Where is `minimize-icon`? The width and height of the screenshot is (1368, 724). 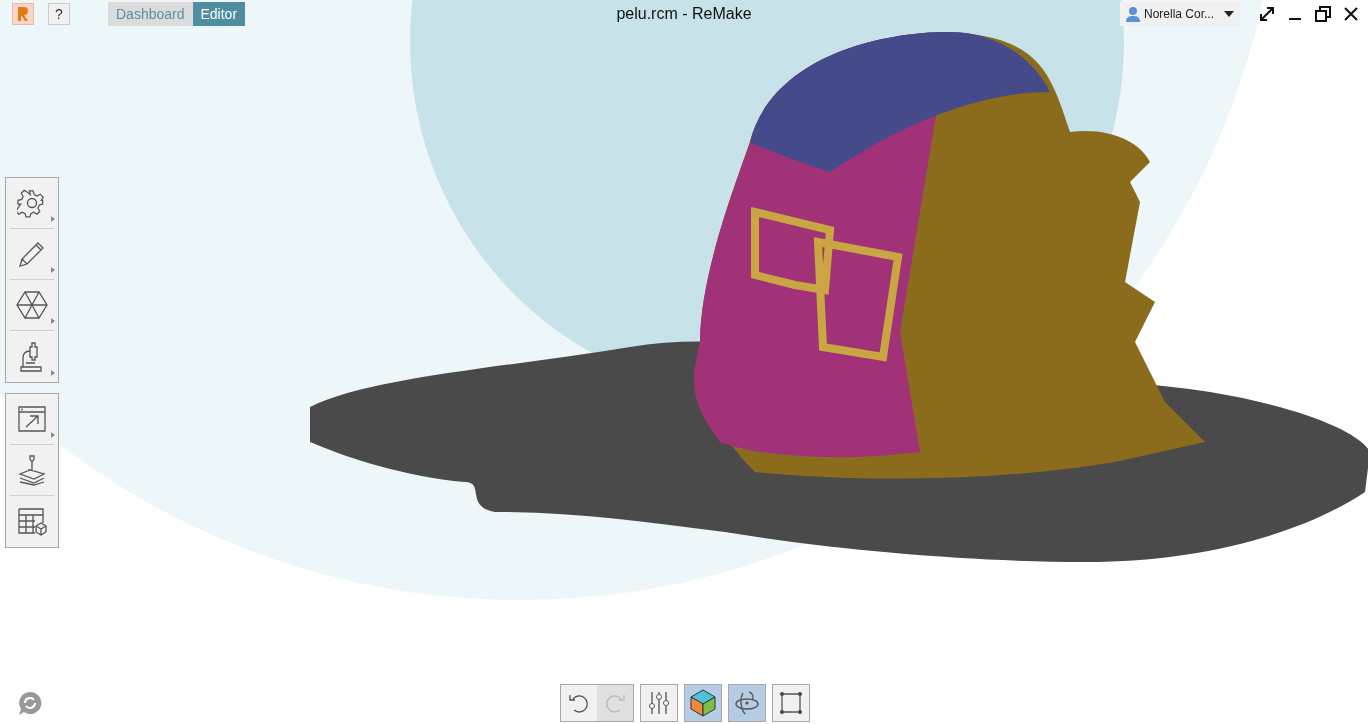
minimize-icon is located at coordinates (1295, 19).